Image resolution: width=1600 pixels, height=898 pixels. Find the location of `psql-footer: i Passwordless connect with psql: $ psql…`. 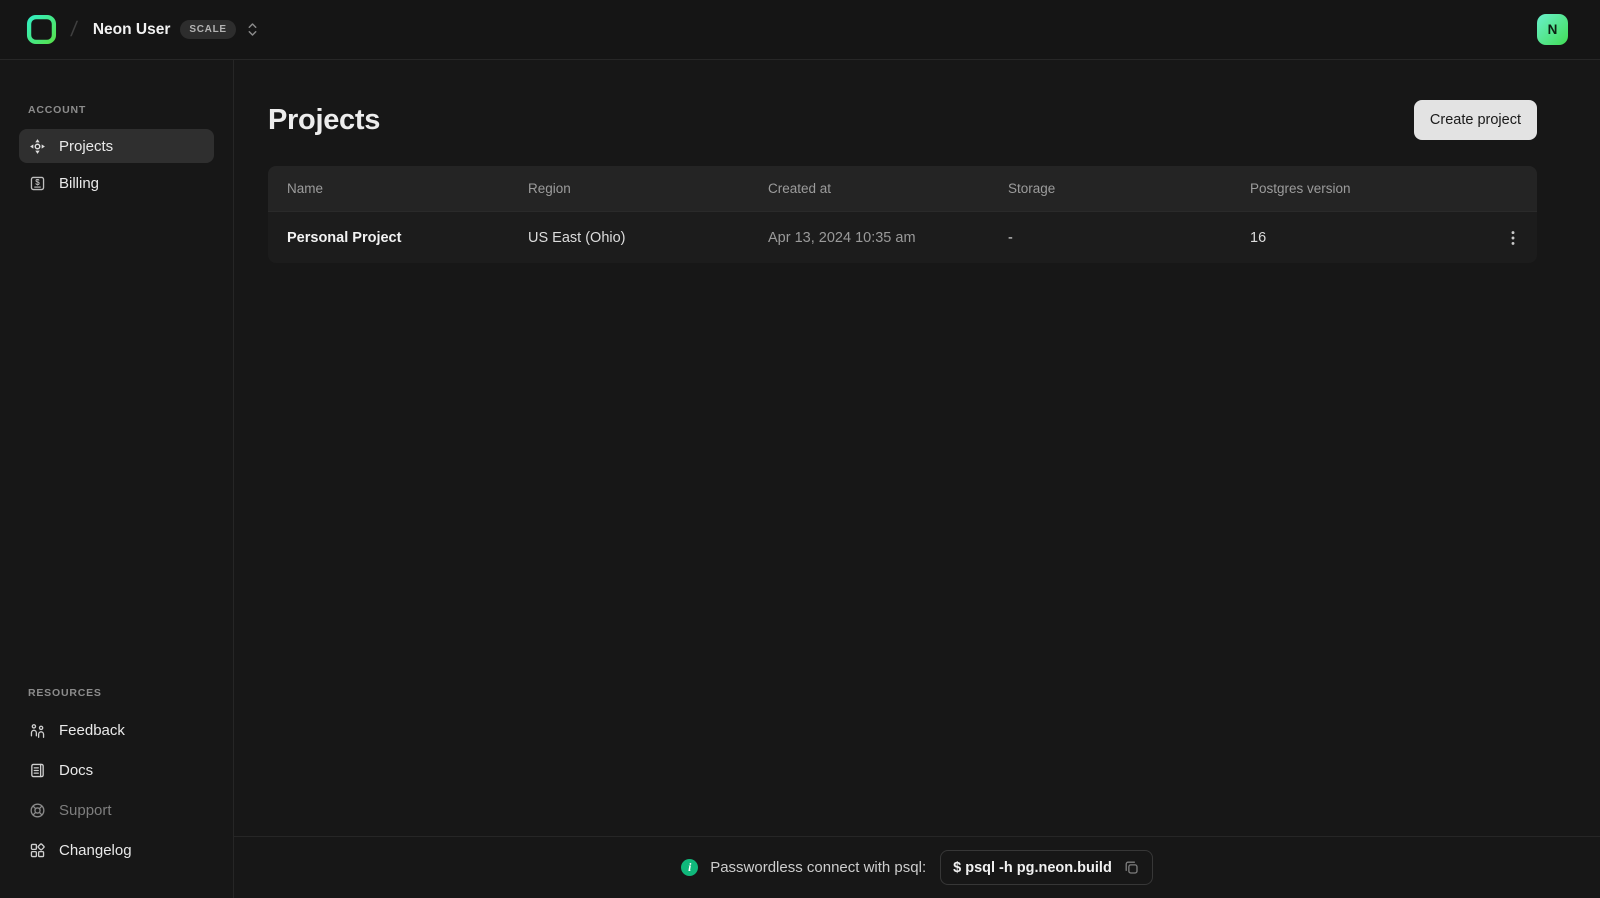

psql-footer: i Passwordless connect with psql: $ psql… is located at coordinates (917, 867).